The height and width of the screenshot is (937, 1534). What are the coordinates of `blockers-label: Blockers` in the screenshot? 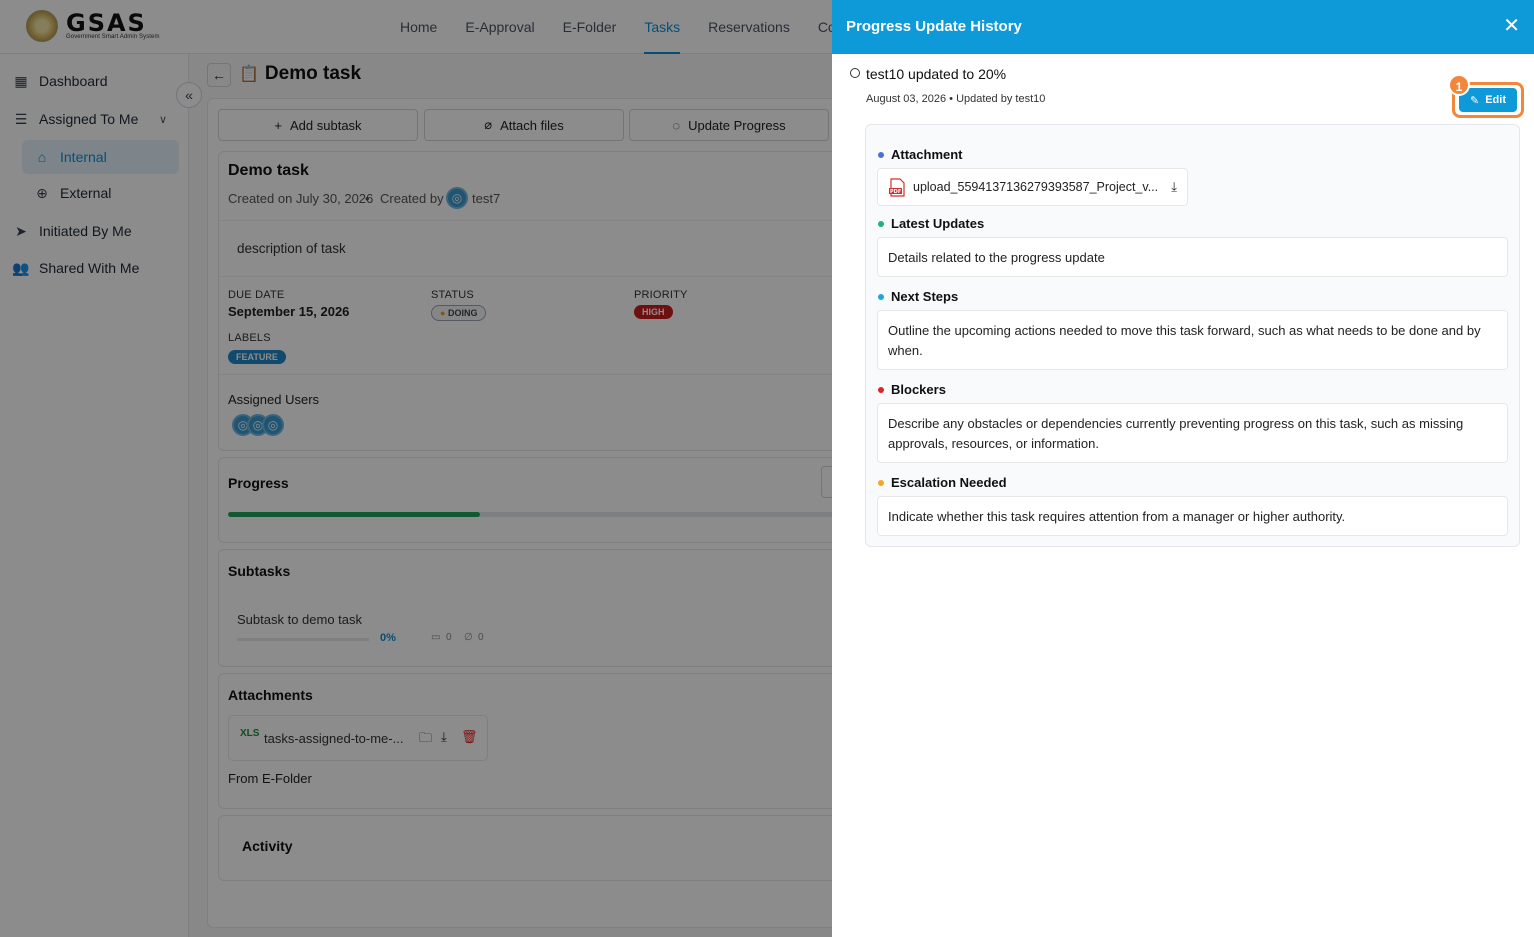 It's located at (912, 389).